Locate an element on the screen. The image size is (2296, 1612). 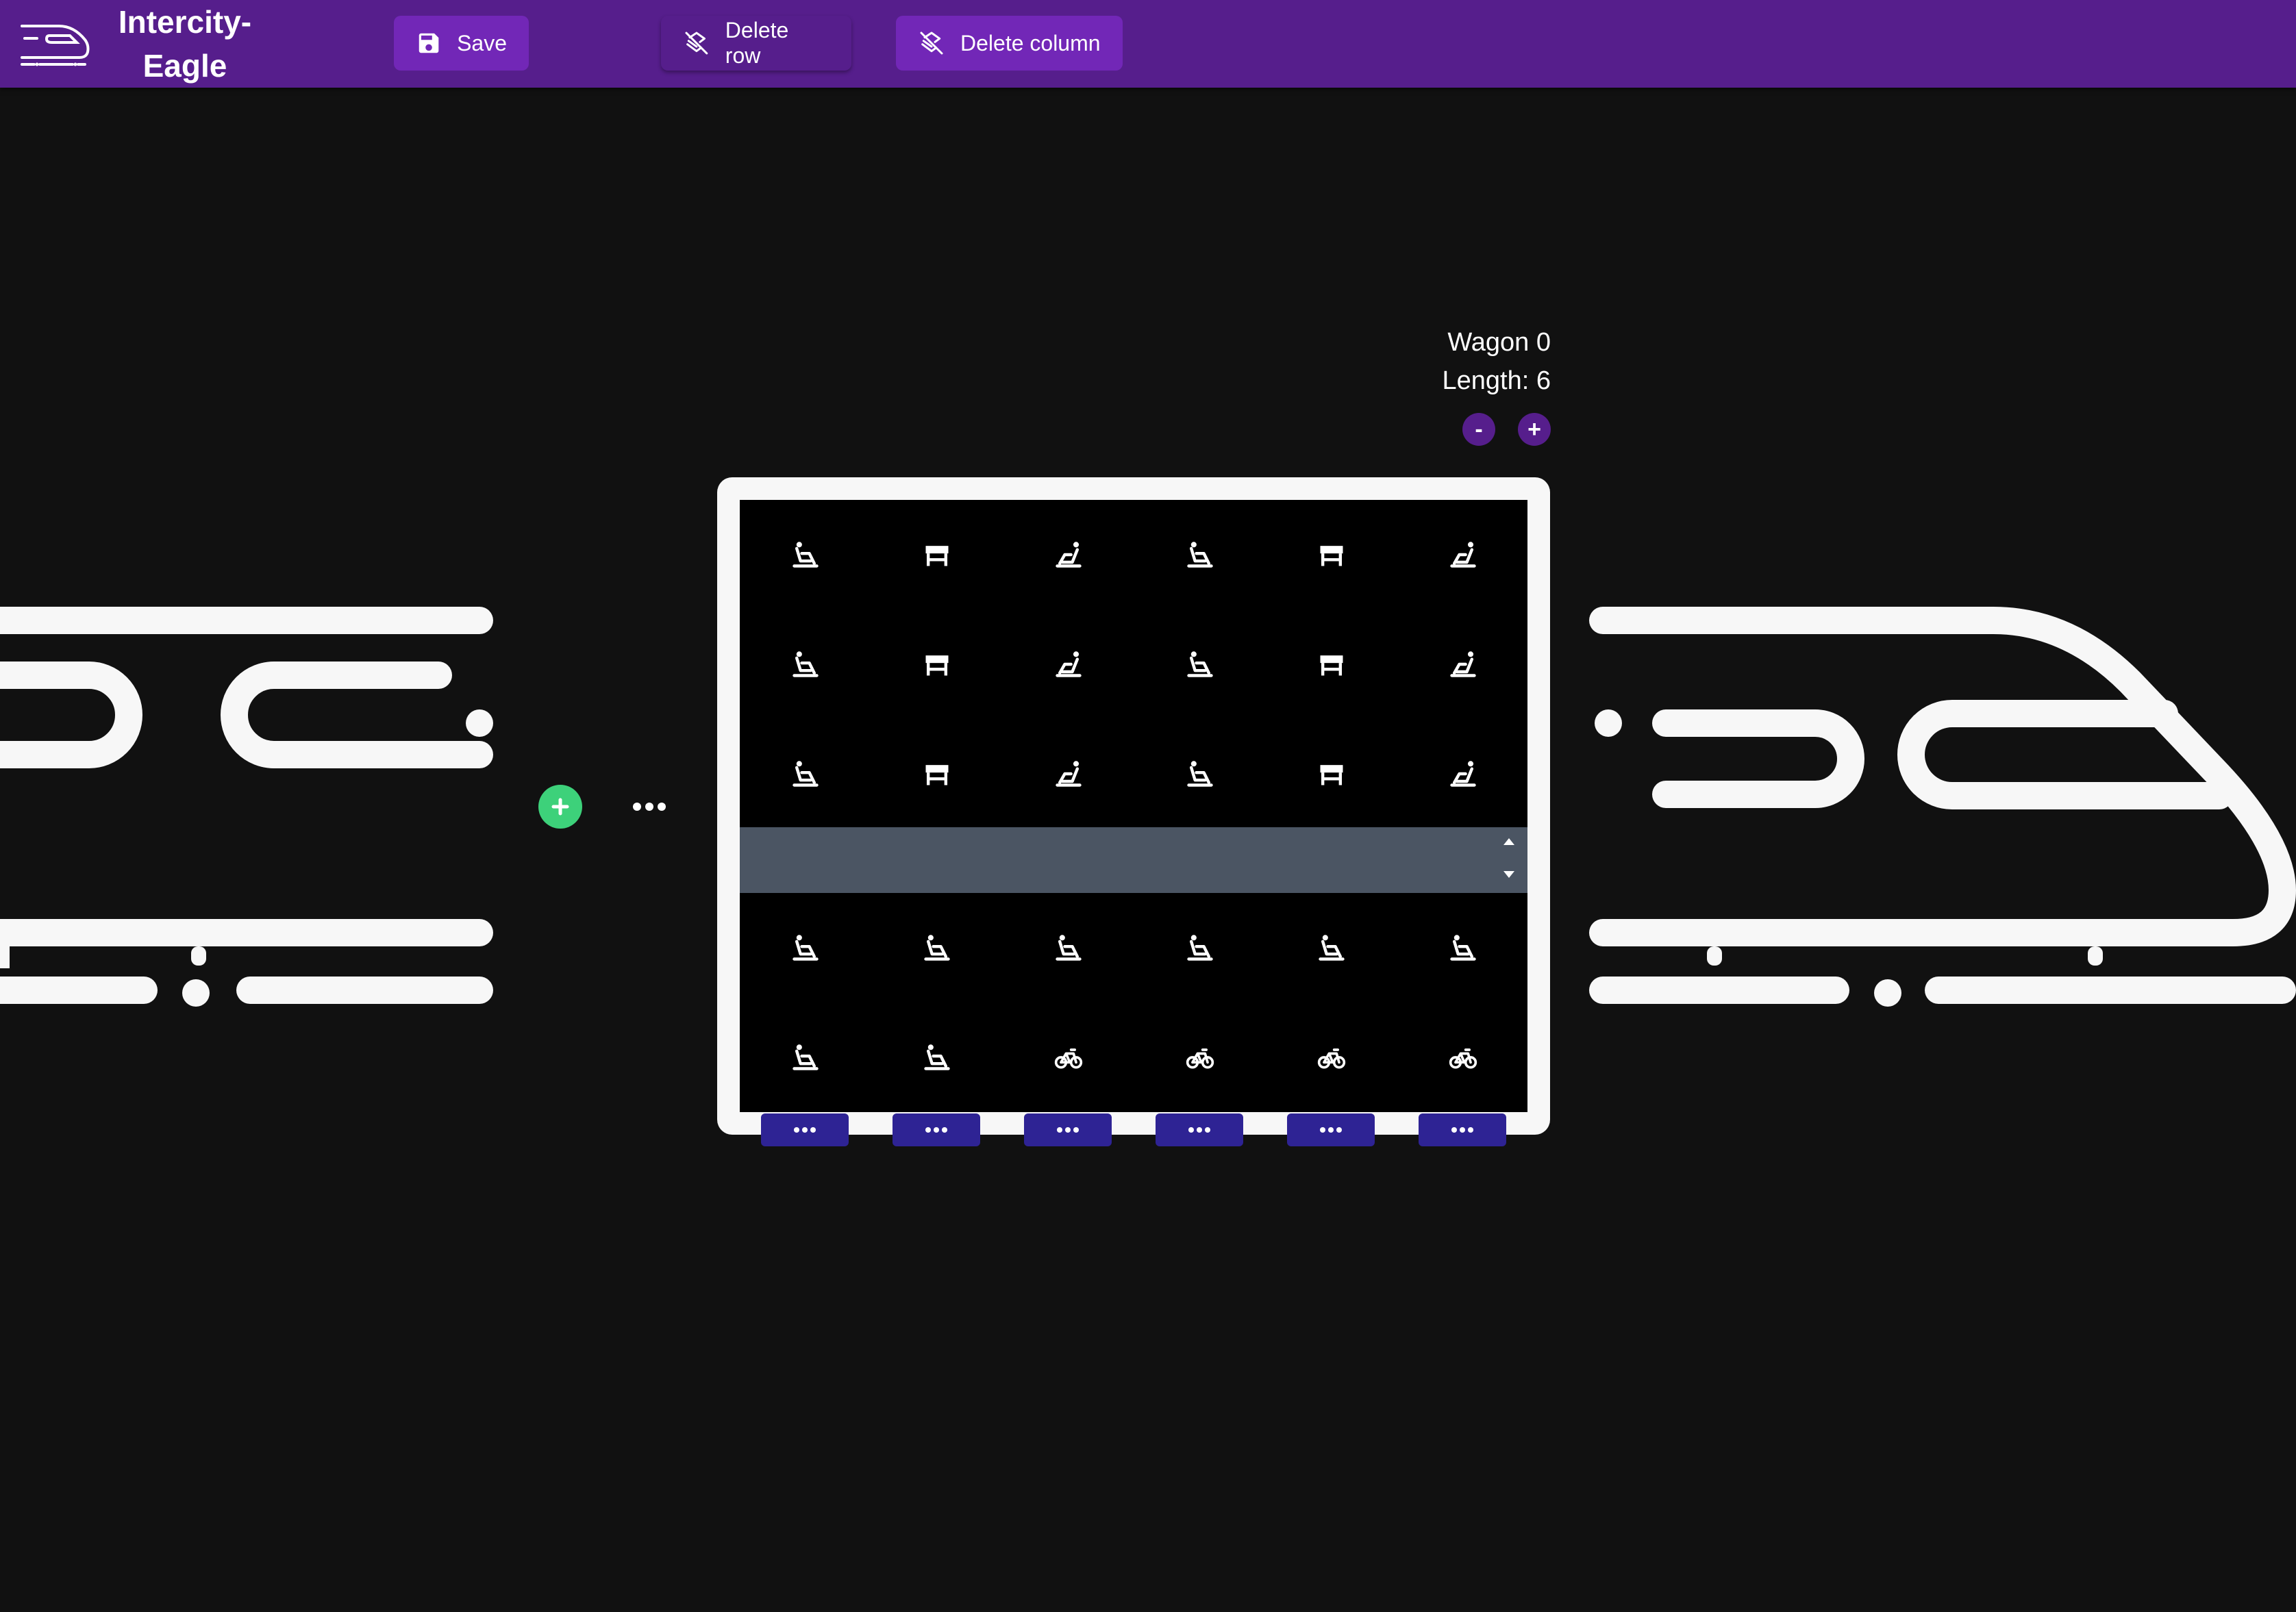
delete-column-button: Delete column is located at coordinates (1009, 43).